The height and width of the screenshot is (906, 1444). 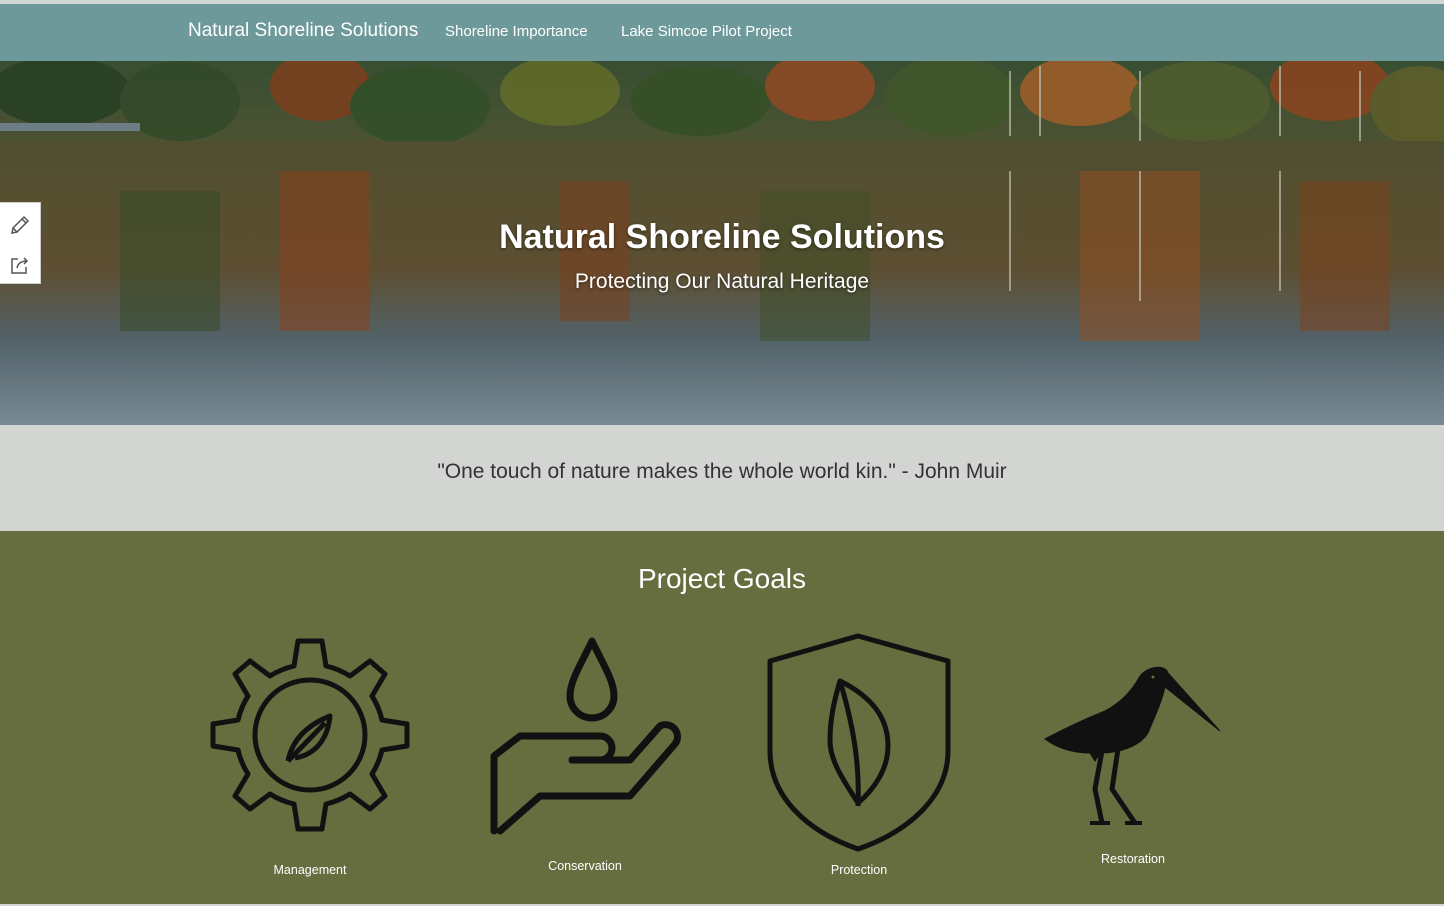 What do you see at coordinates (859, 870) in the screenshot?
I see `goal-label-protection: Protection` at bounding box center [859, 870].